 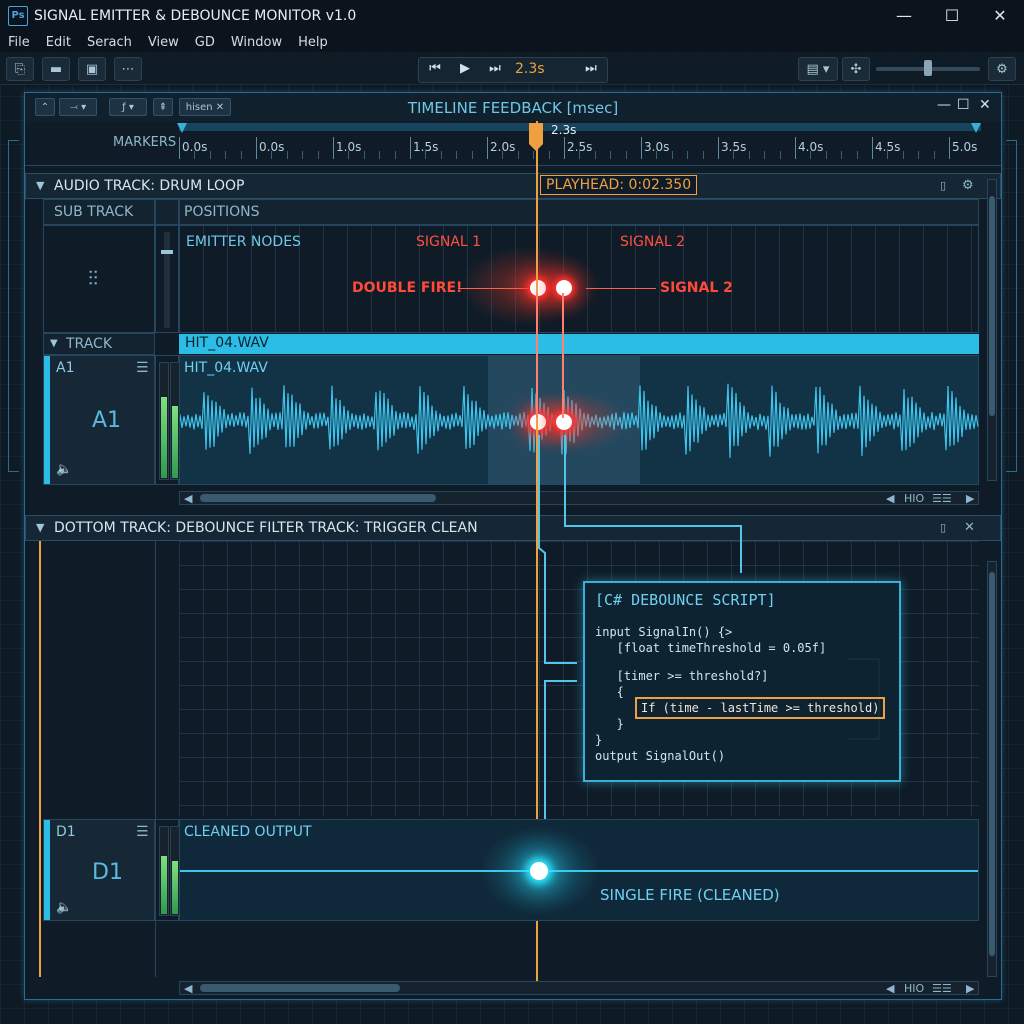 I want to click on clip-header-bar: HIT_04.WAV, so click(x=579, y=344).